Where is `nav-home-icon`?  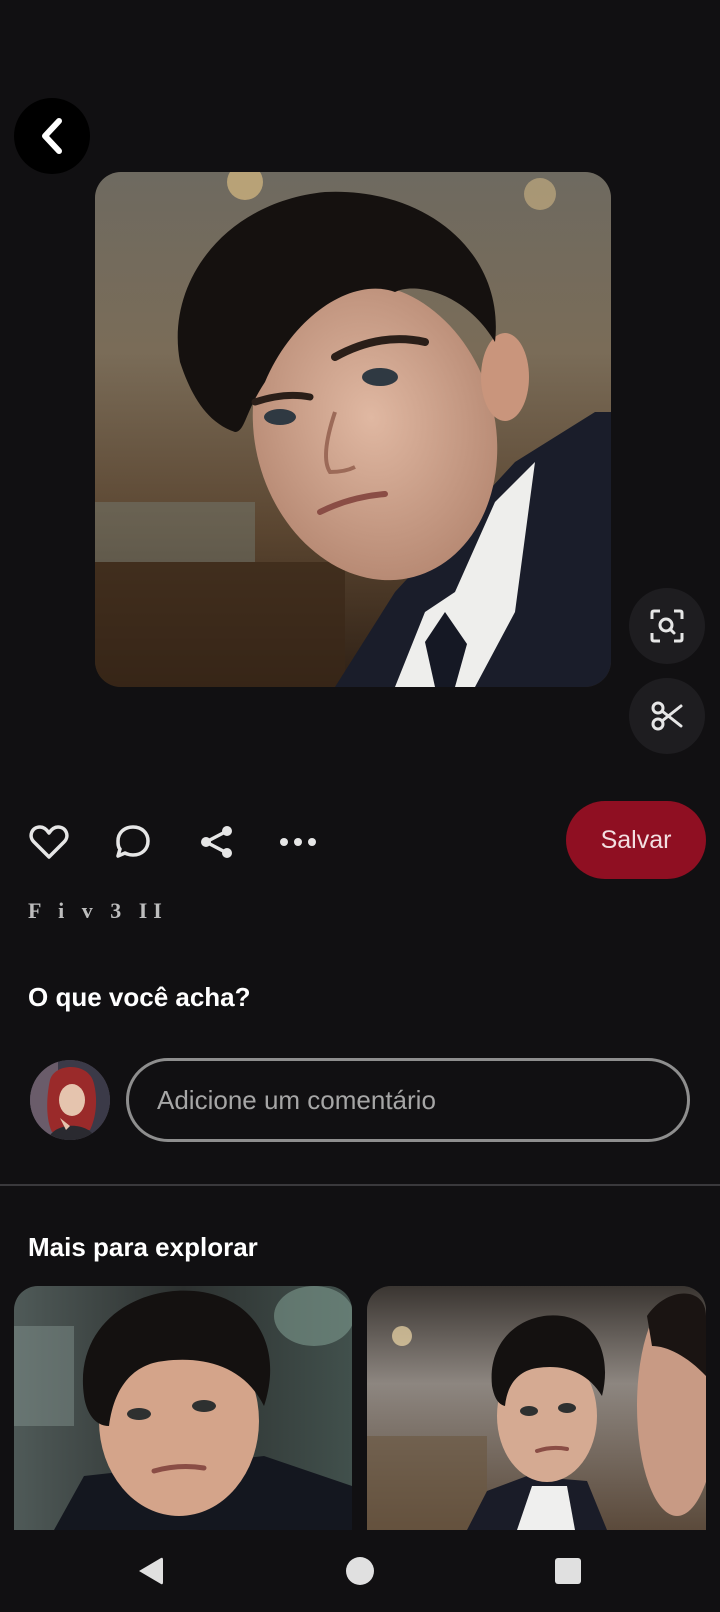 nav-home-icon is located at coordinates (360, 1571).